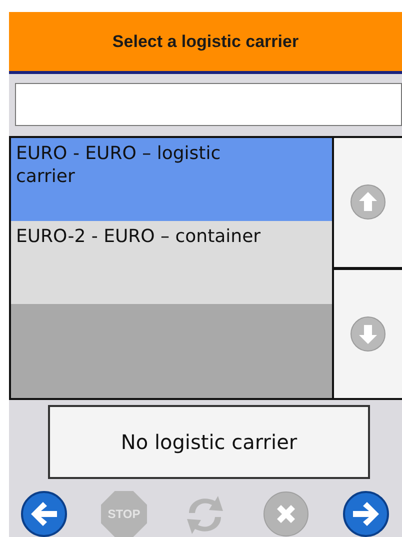  Describe the element at coordinates (209, 442) in the screenshot. I see `no-carrier-button: No logistic carrier` at that location.